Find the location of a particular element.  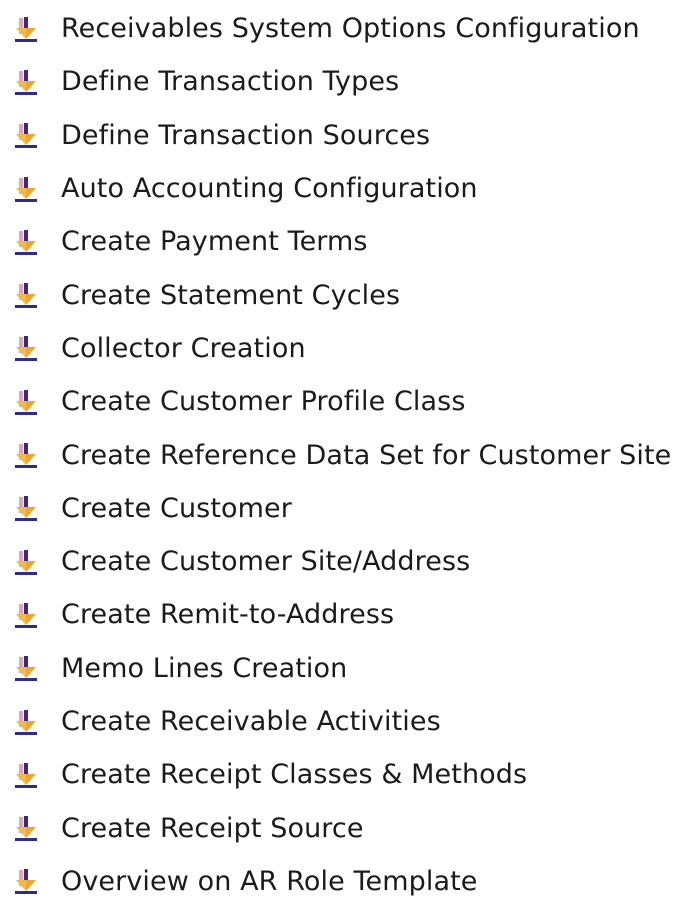

list-item: Create Receipt Classes & Methods is located at coordinates (343, 774).